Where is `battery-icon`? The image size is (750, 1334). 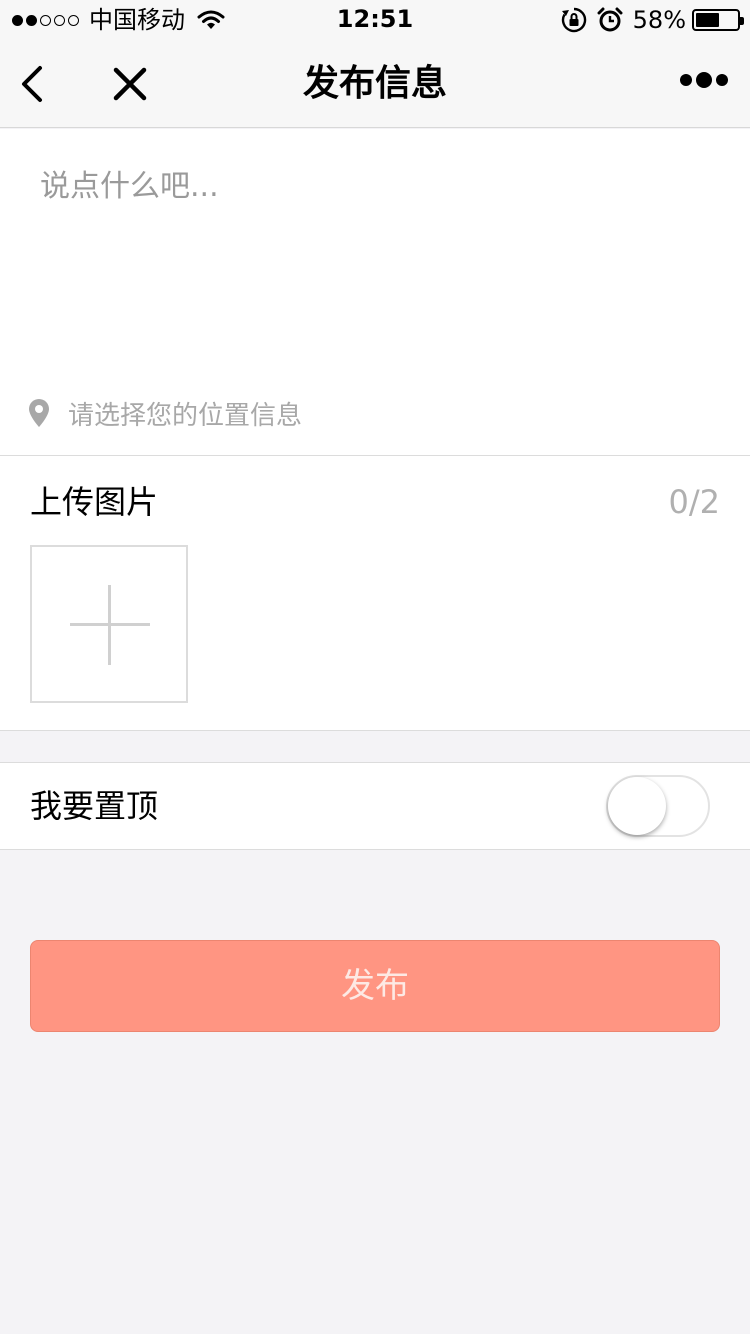 battery-icon is located at coordinates (718, 20).